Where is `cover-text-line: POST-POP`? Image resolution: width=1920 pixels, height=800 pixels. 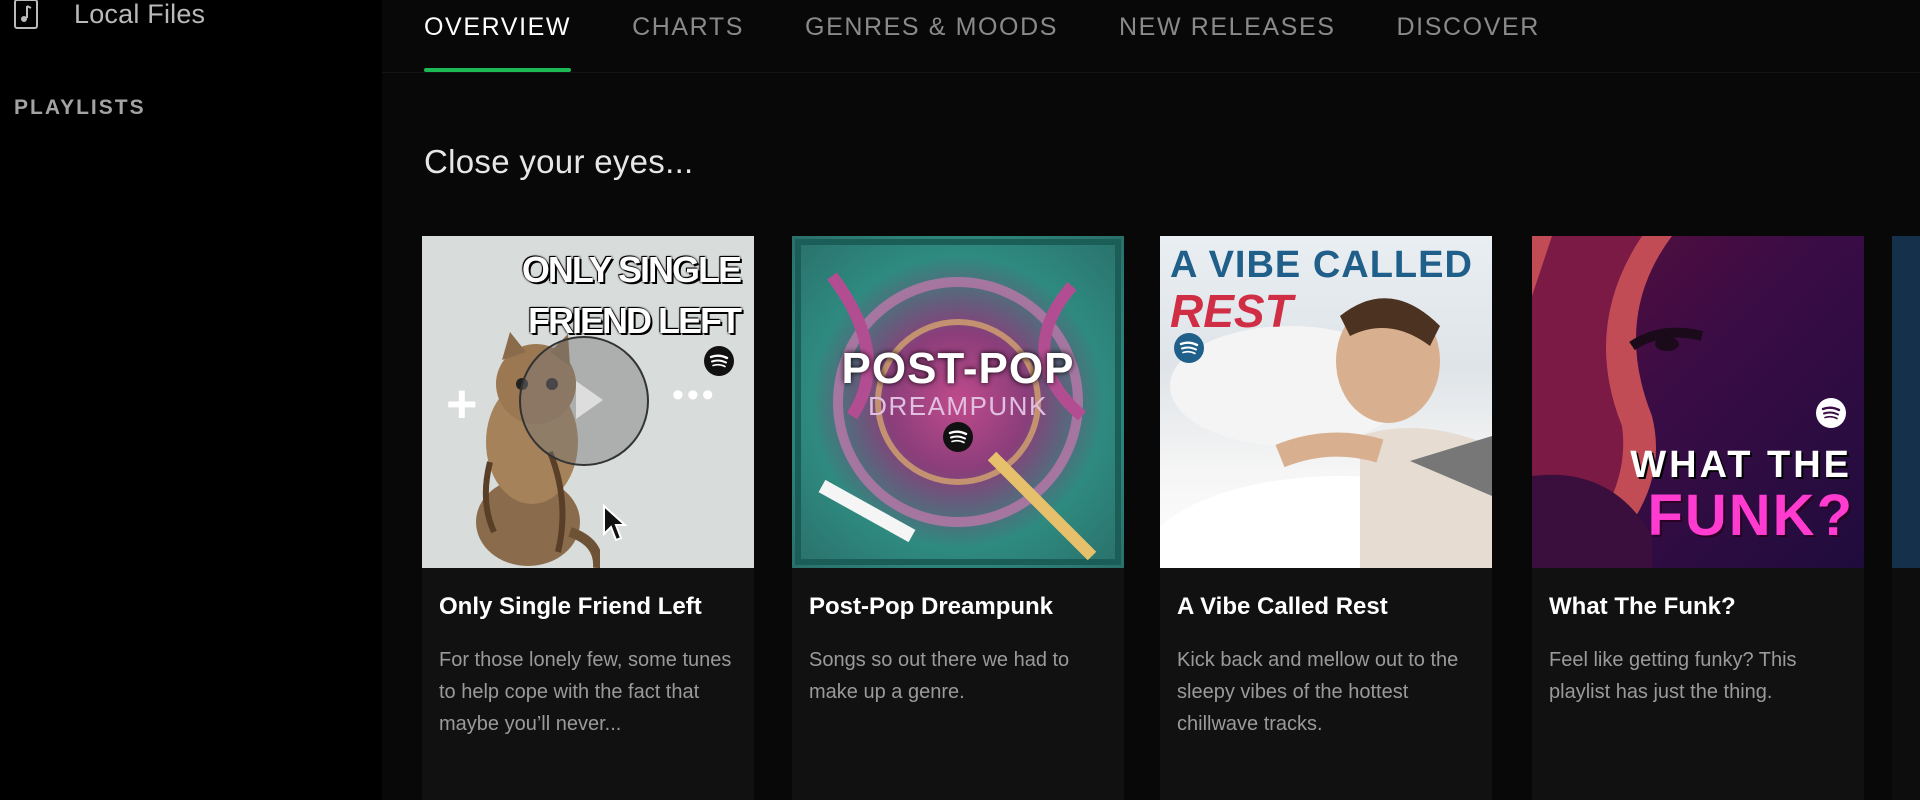 cover-text-line: POST-POP is located at coordinates (958, 368).